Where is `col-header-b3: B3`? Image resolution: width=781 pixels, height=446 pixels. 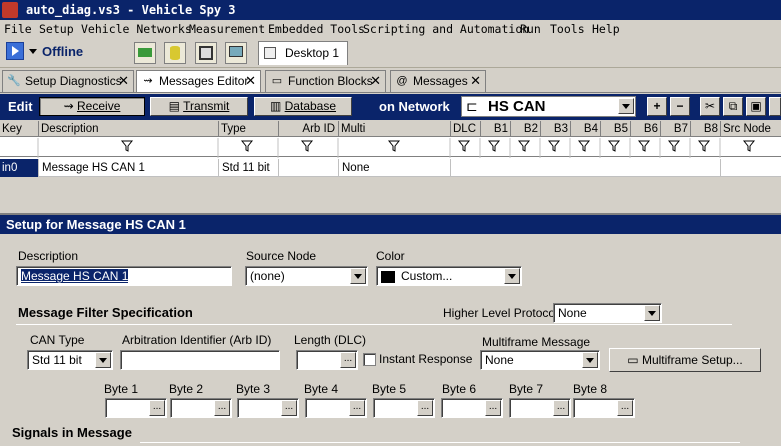
col-header-b3: B3 is located at coordinates (555, 129).